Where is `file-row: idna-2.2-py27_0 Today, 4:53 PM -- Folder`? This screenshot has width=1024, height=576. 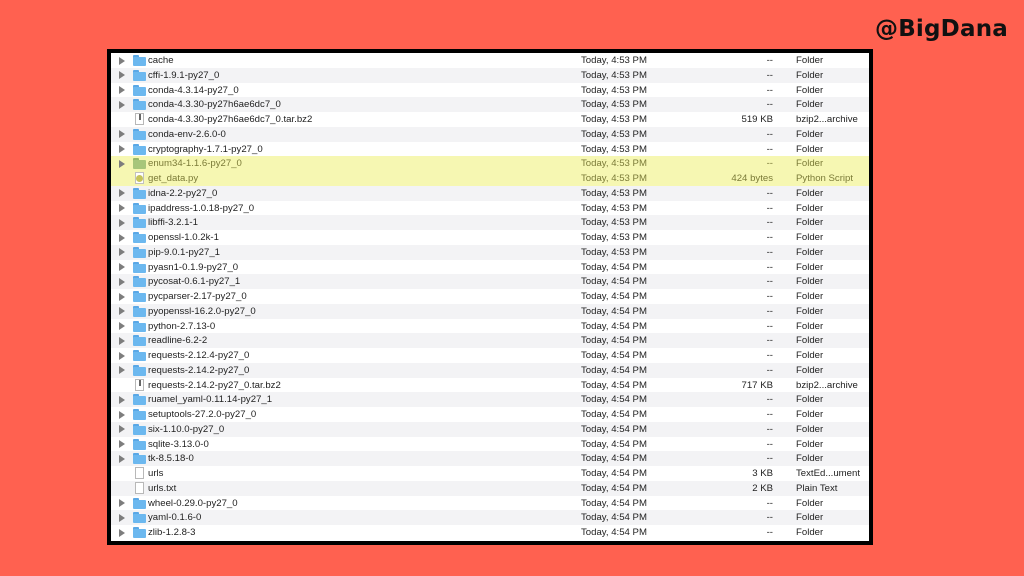
file-row: idna-2.2-py27_0 Today, 4:53 PM -- Folder is located at coordinates (490, 193).